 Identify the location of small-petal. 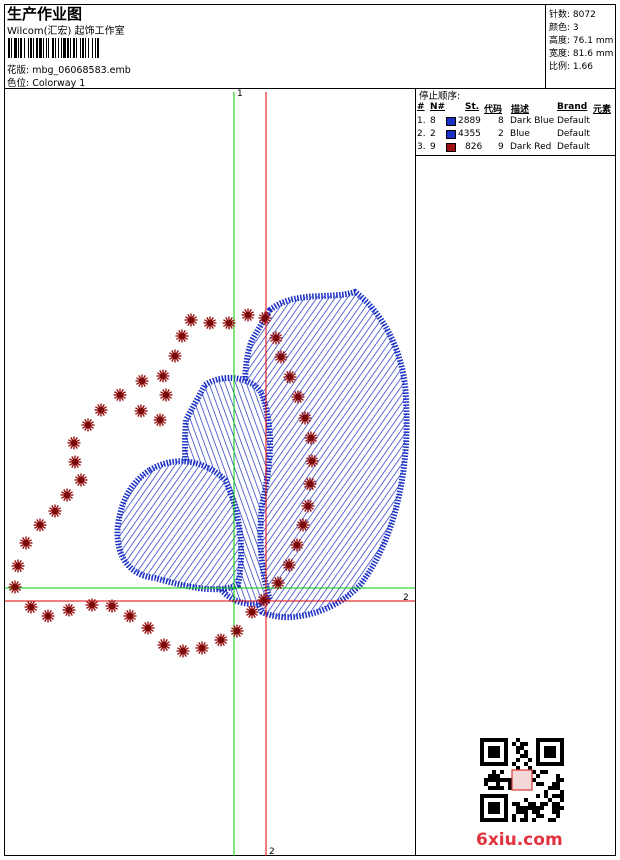
(179, 525).